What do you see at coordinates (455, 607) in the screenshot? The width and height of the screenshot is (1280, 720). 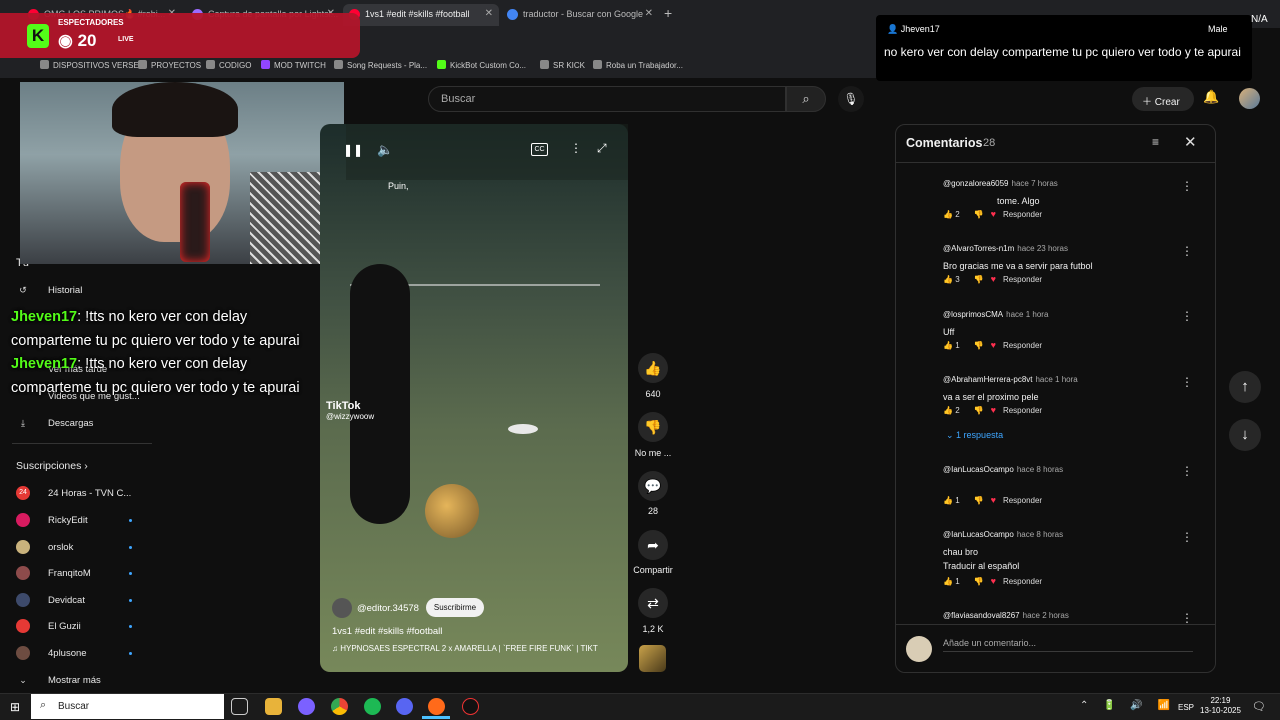 I see `subscribe-button: Suscribirme` at bounding box center [455, 607].